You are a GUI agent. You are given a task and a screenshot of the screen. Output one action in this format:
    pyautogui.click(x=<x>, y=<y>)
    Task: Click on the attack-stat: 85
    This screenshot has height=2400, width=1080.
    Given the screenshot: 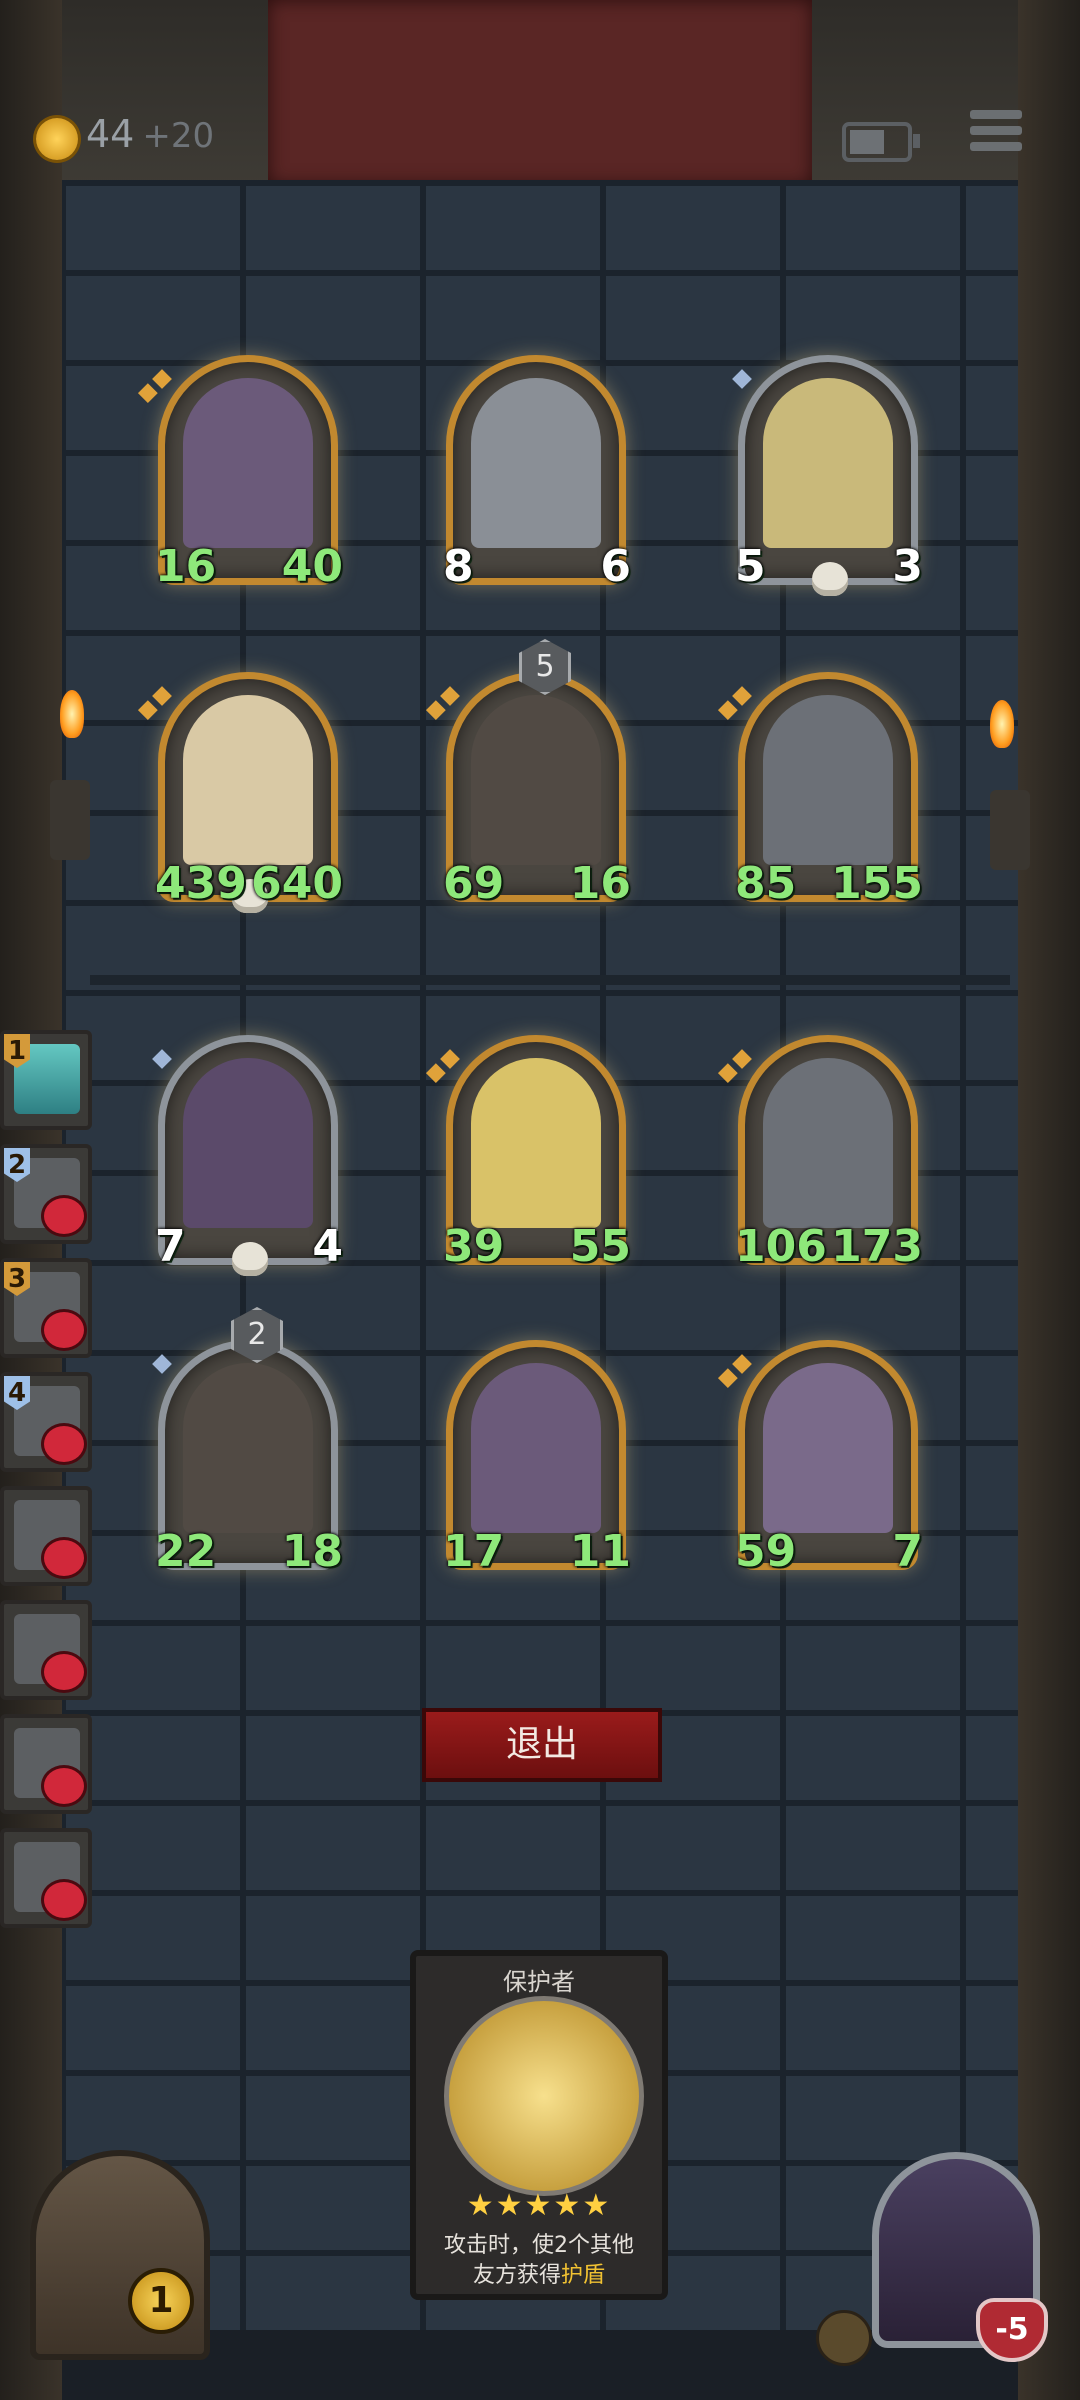 What is the action you would take?
    pyautogui.click(x=764, y=888)
    